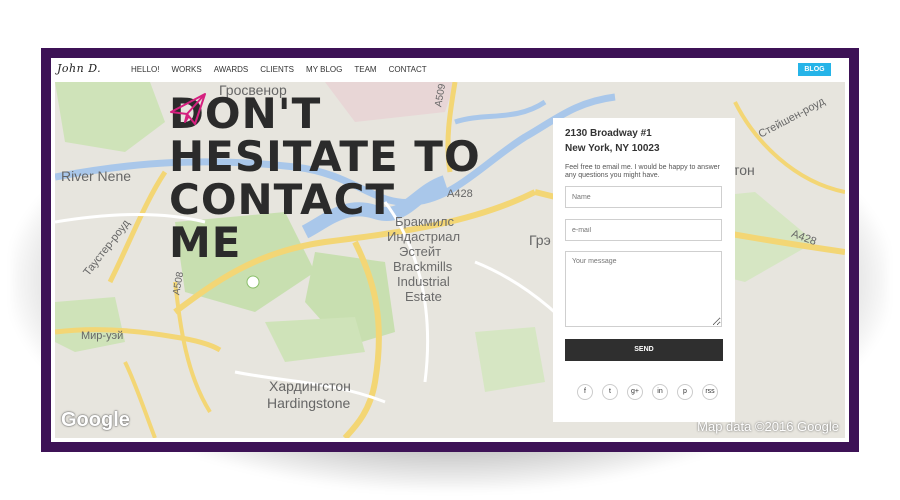  What do you see at coordinates (79, 68) in the screenshot?
I see `site-logo: John D.` at bounding box center [79, 68].